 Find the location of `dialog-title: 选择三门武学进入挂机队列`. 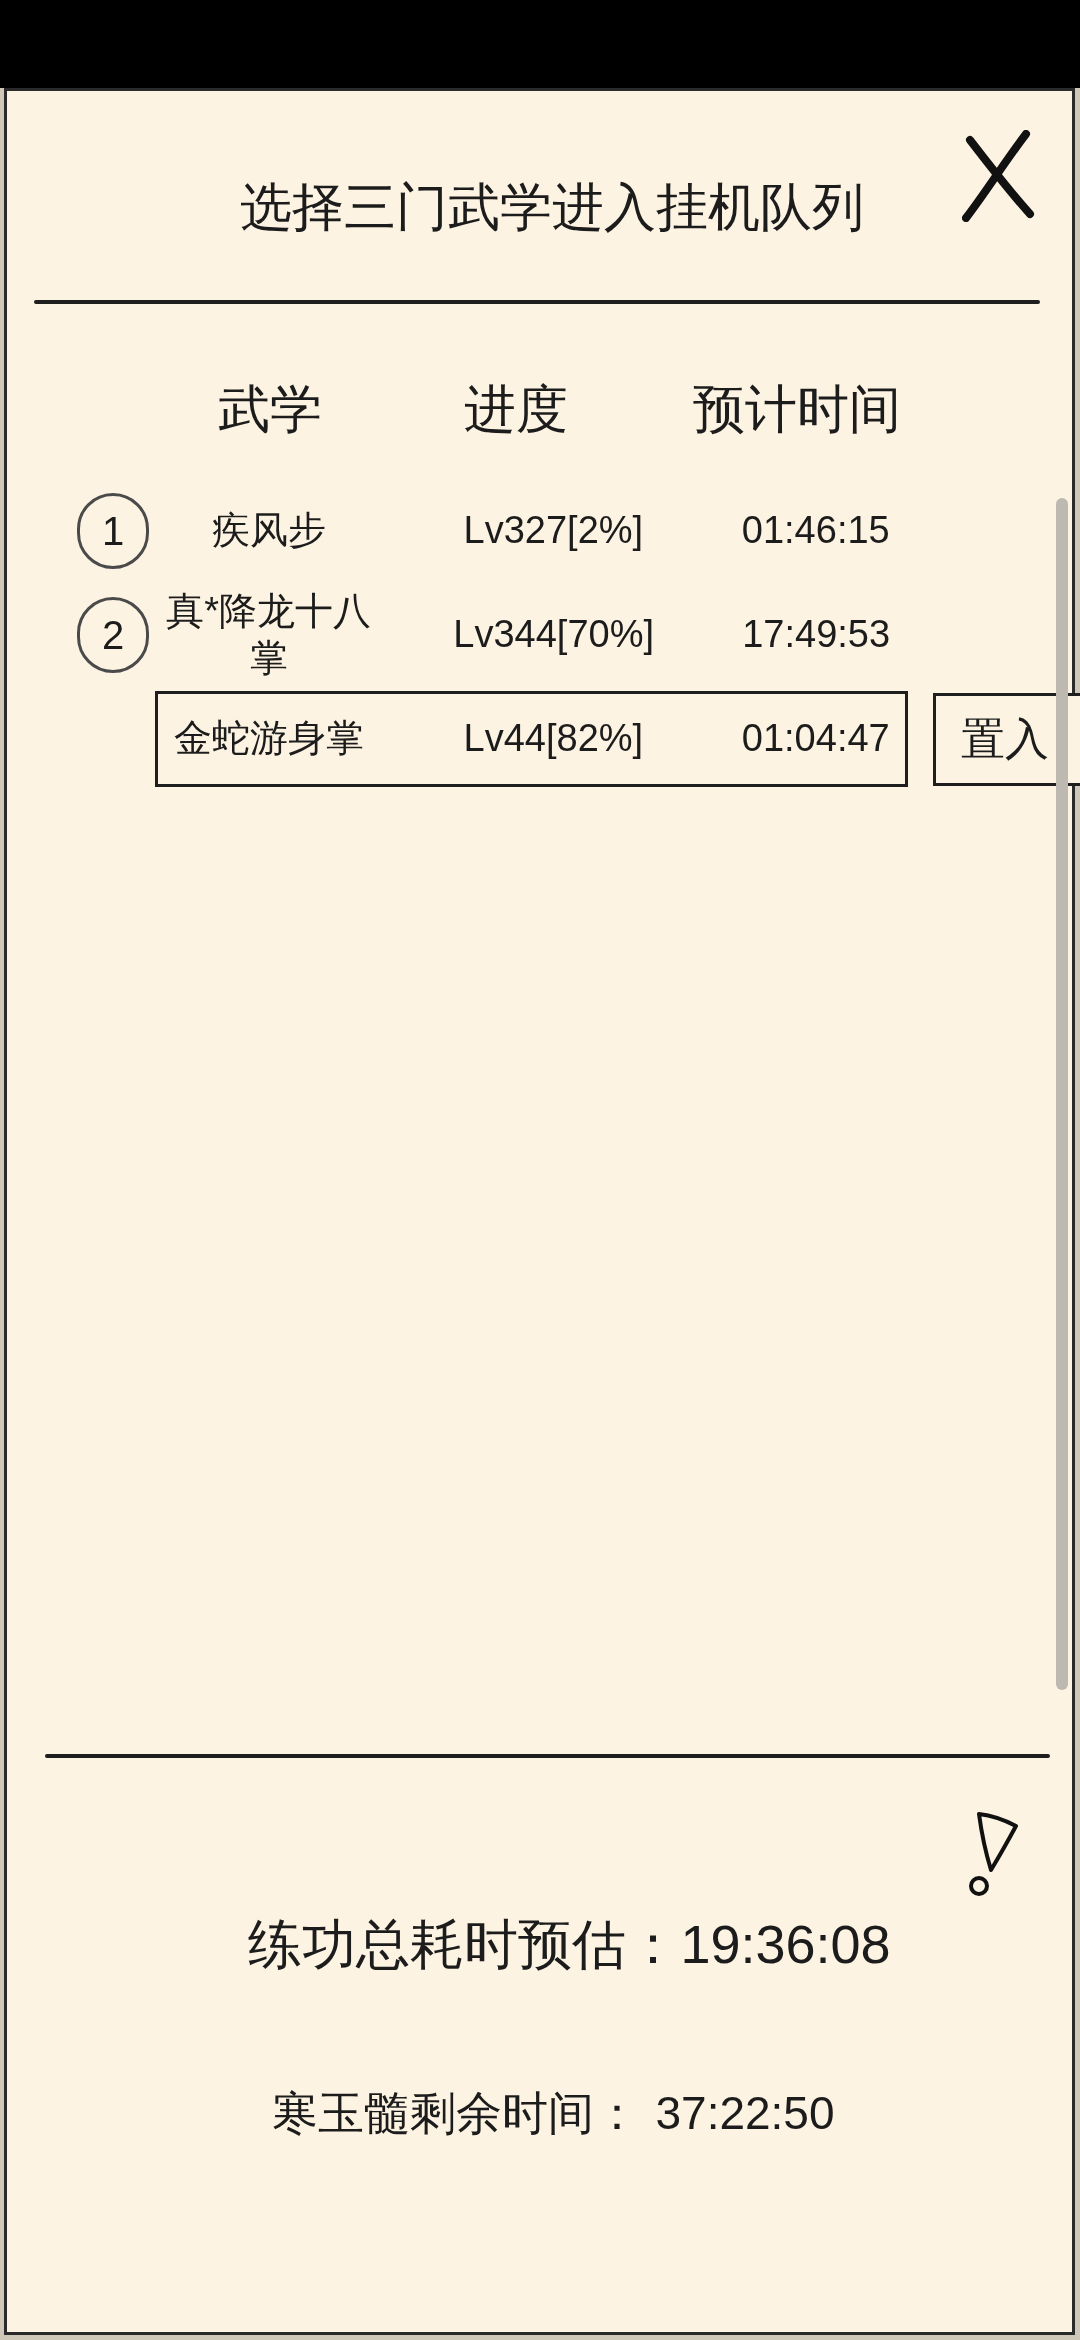

dialog-title: 选择三门武学进入挂机队列 is located at coordinates (552, 207).